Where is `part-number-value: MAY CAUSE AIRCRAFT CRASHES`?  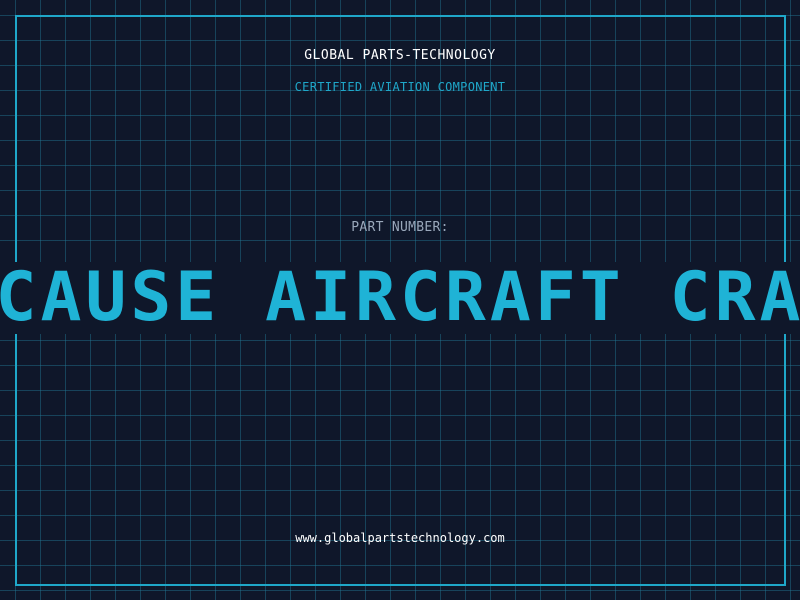
part-number-value: MAY CAUSE AIRCRAFT CRASHES is located at coordinates (400, 298).